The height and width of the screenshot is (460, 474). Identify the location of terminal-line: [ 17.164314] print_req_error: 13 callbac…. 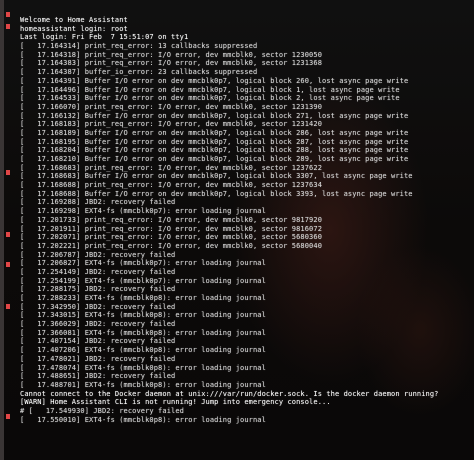
(139, 46).